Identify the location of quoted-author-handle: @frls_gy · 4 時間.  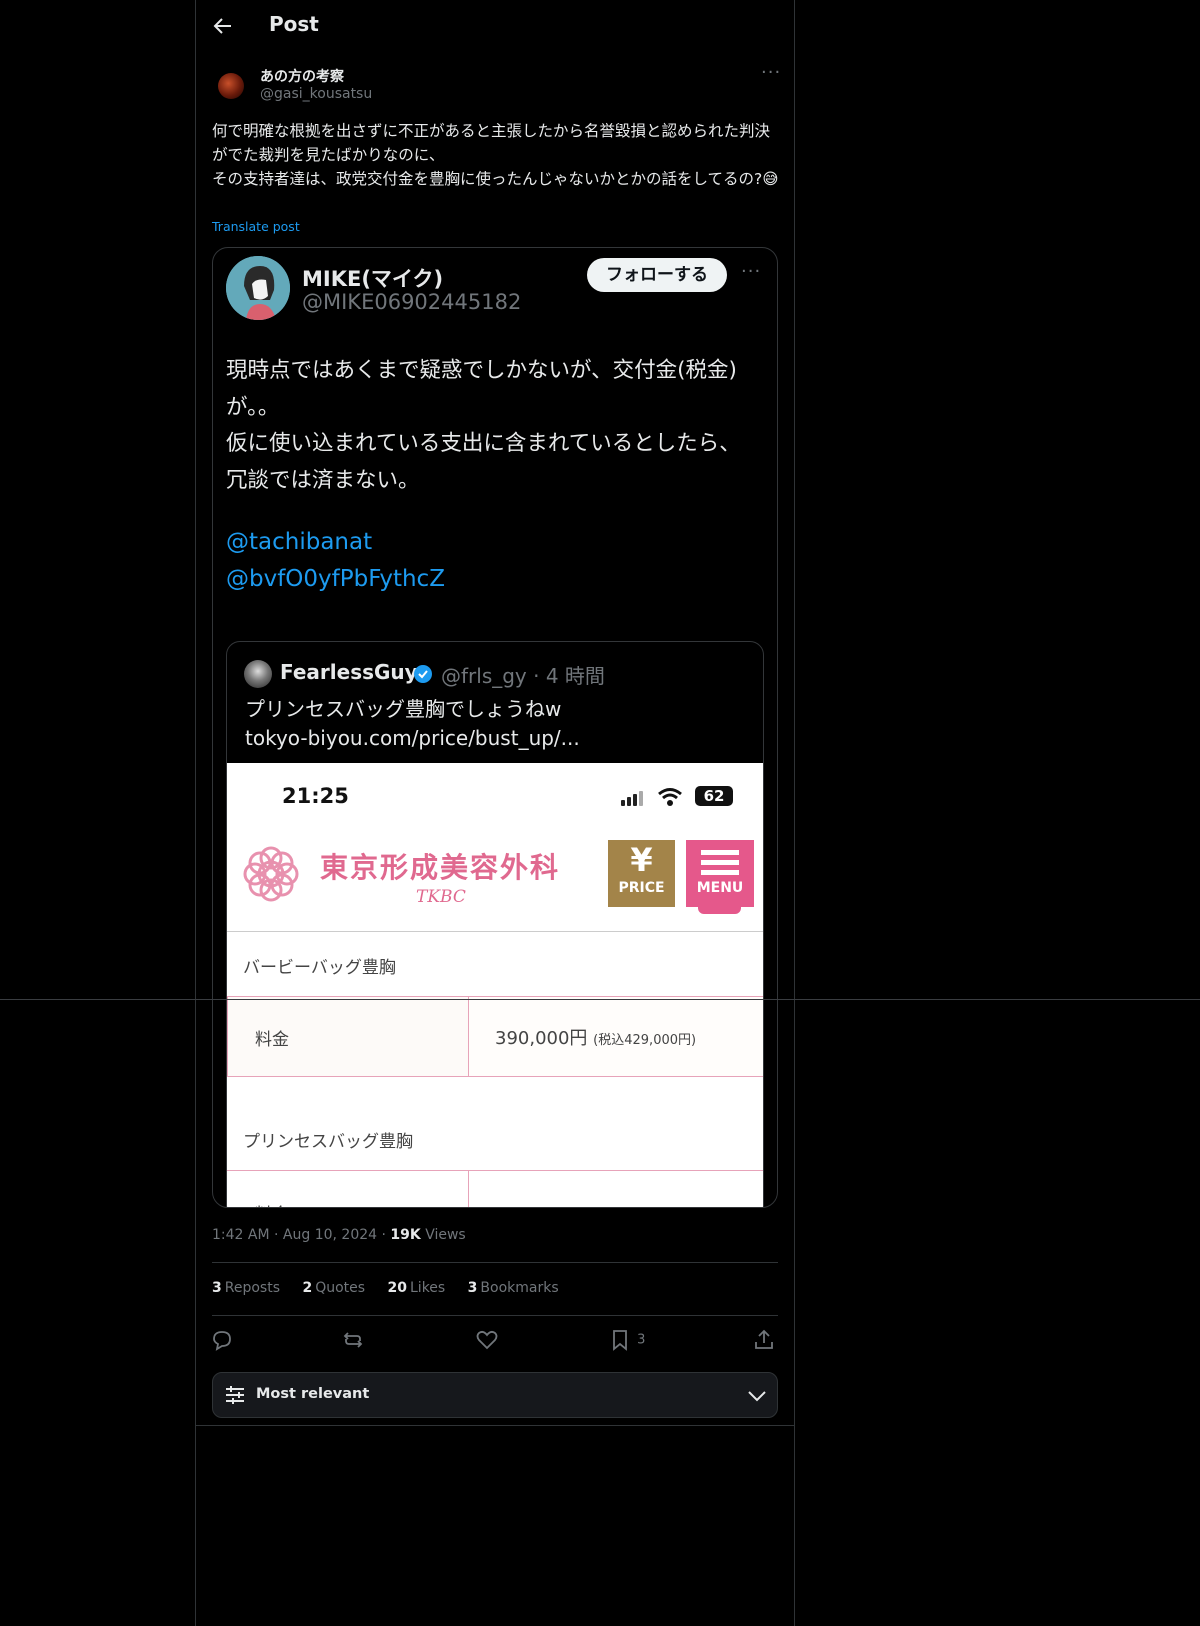
(523, 676).